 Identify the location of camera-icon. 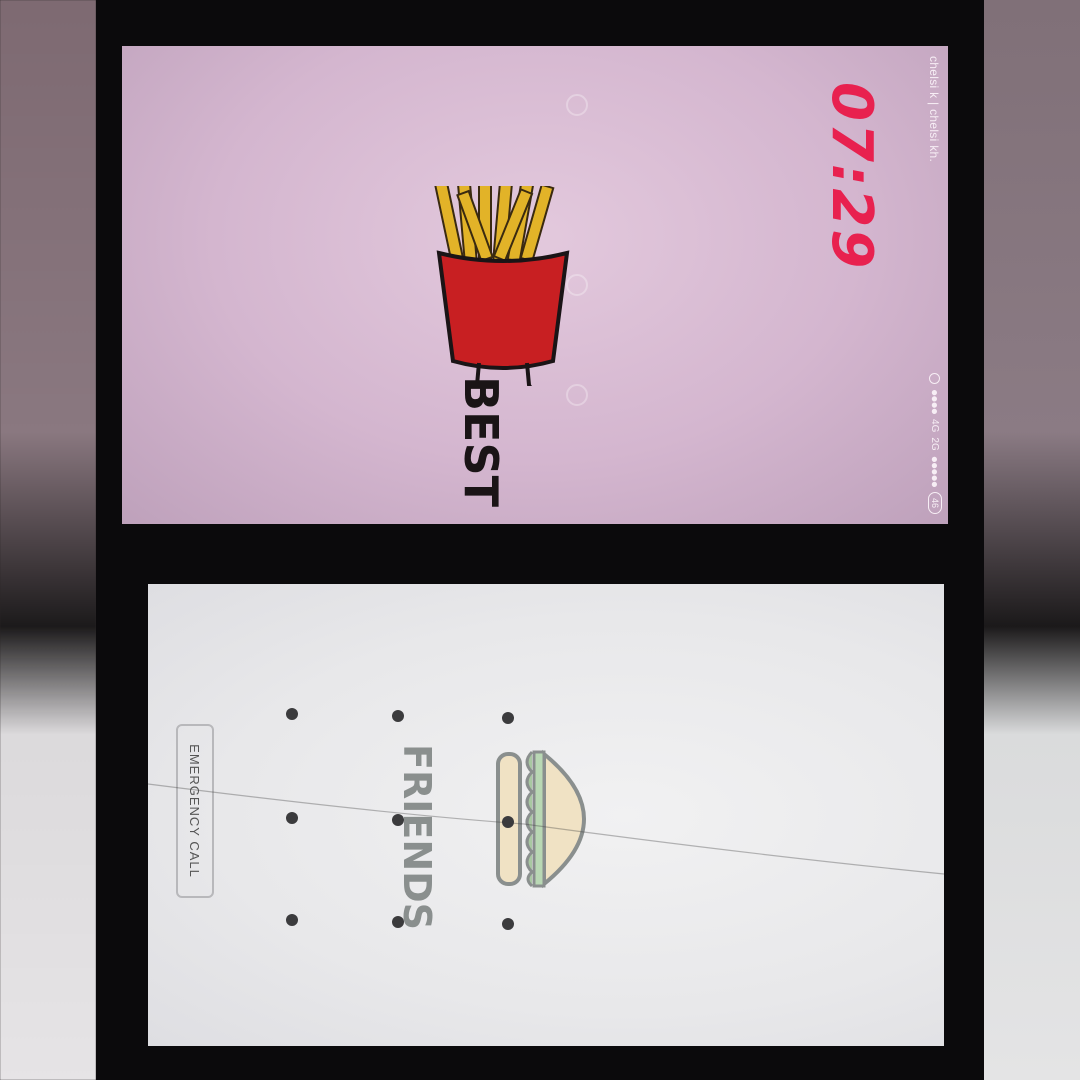
(577, 395).